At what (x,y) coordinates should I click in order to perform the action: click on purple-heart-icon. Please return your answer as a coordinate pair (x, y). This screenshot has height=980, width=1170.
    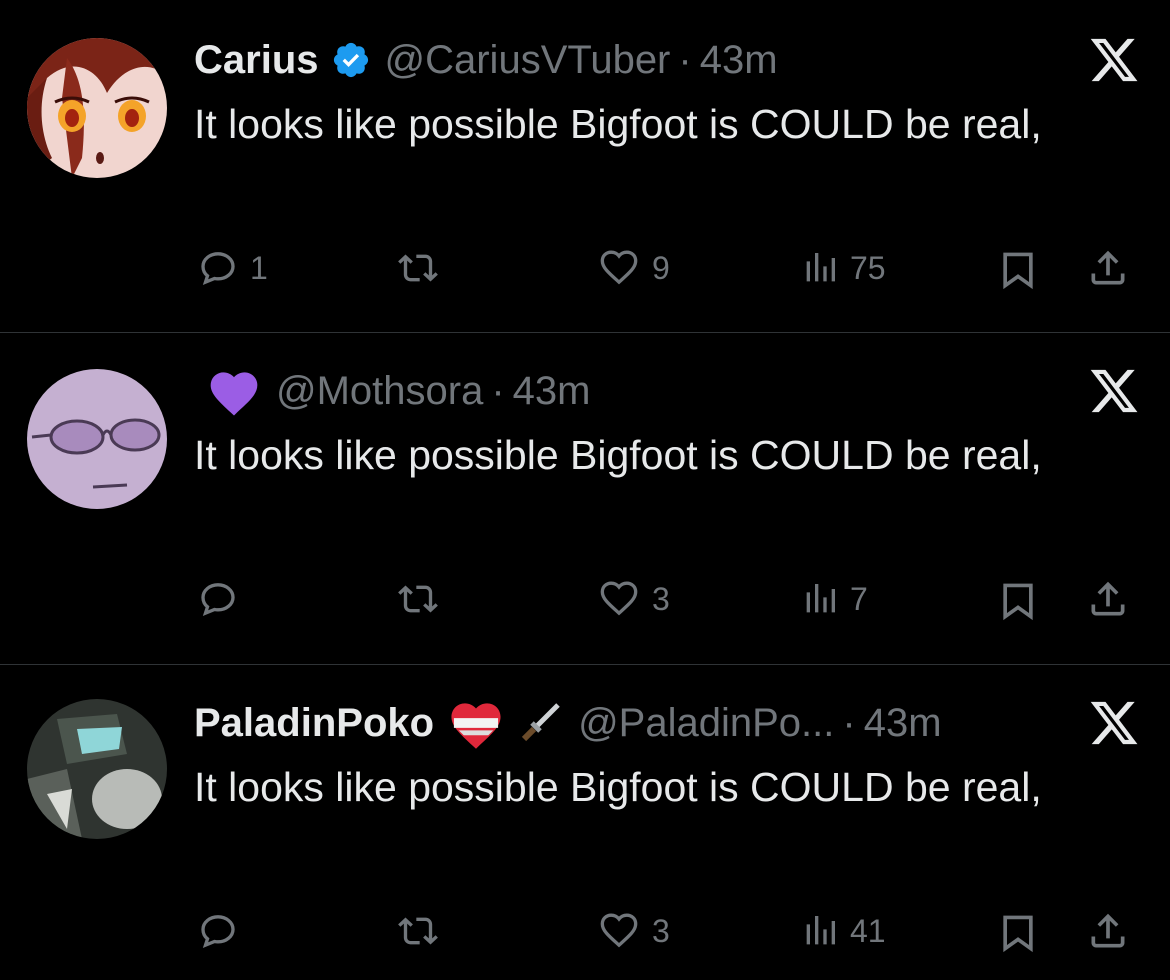
    Looking at the image, I should click on (234, 391).